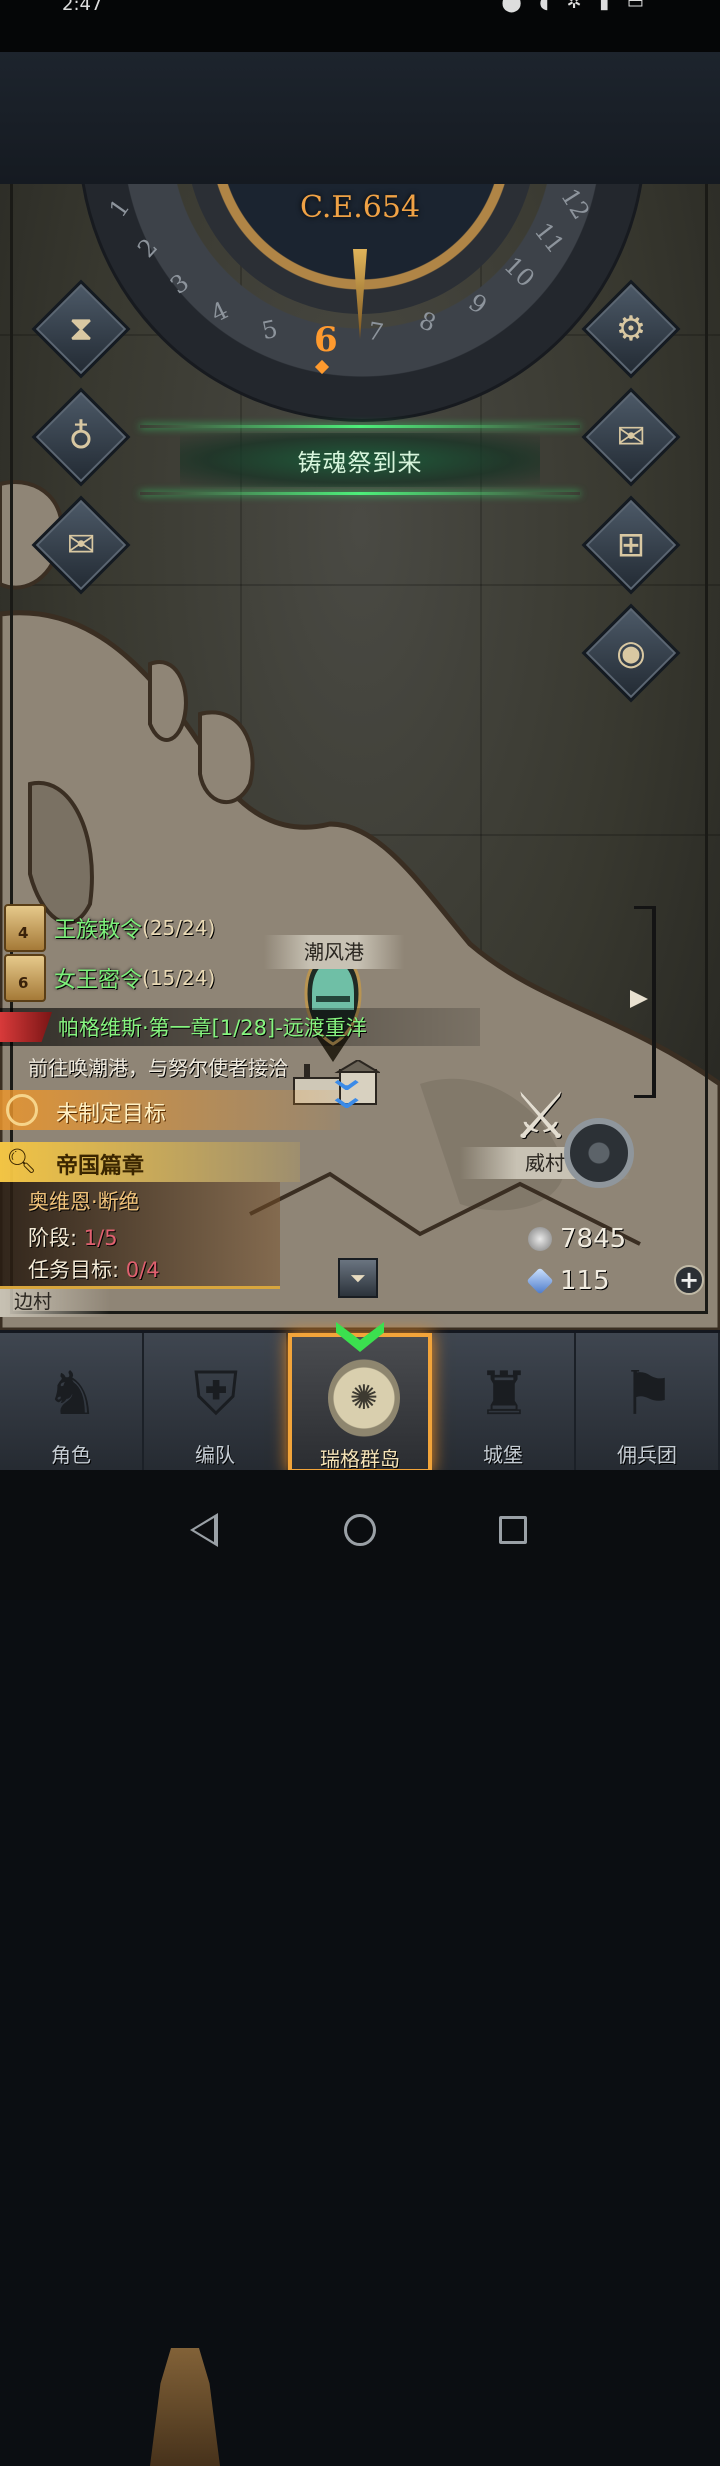 This screenshot has height=2466, width=720. I want to click on main-quest-title: 帕格维斯·第一章[1/28]-远渡重洋, so click(212, 1028).